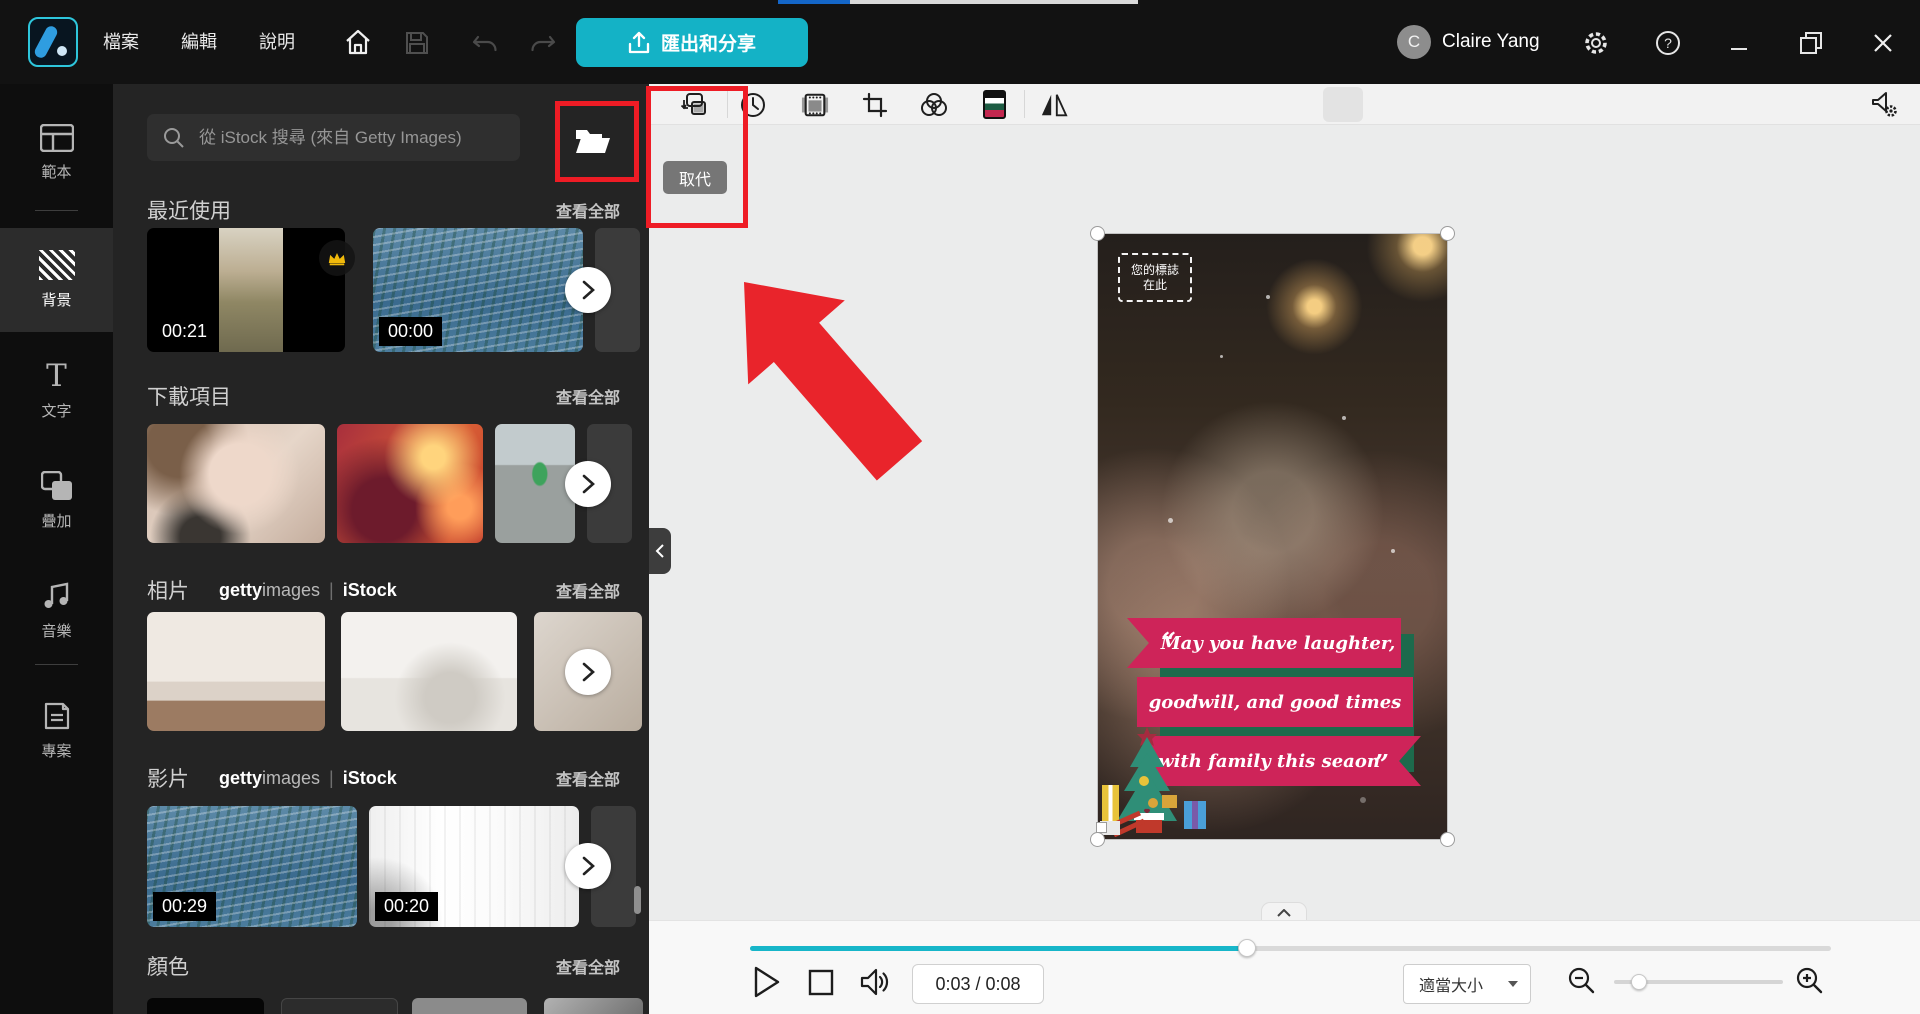  I want to click on search-input, so click(349, 137).